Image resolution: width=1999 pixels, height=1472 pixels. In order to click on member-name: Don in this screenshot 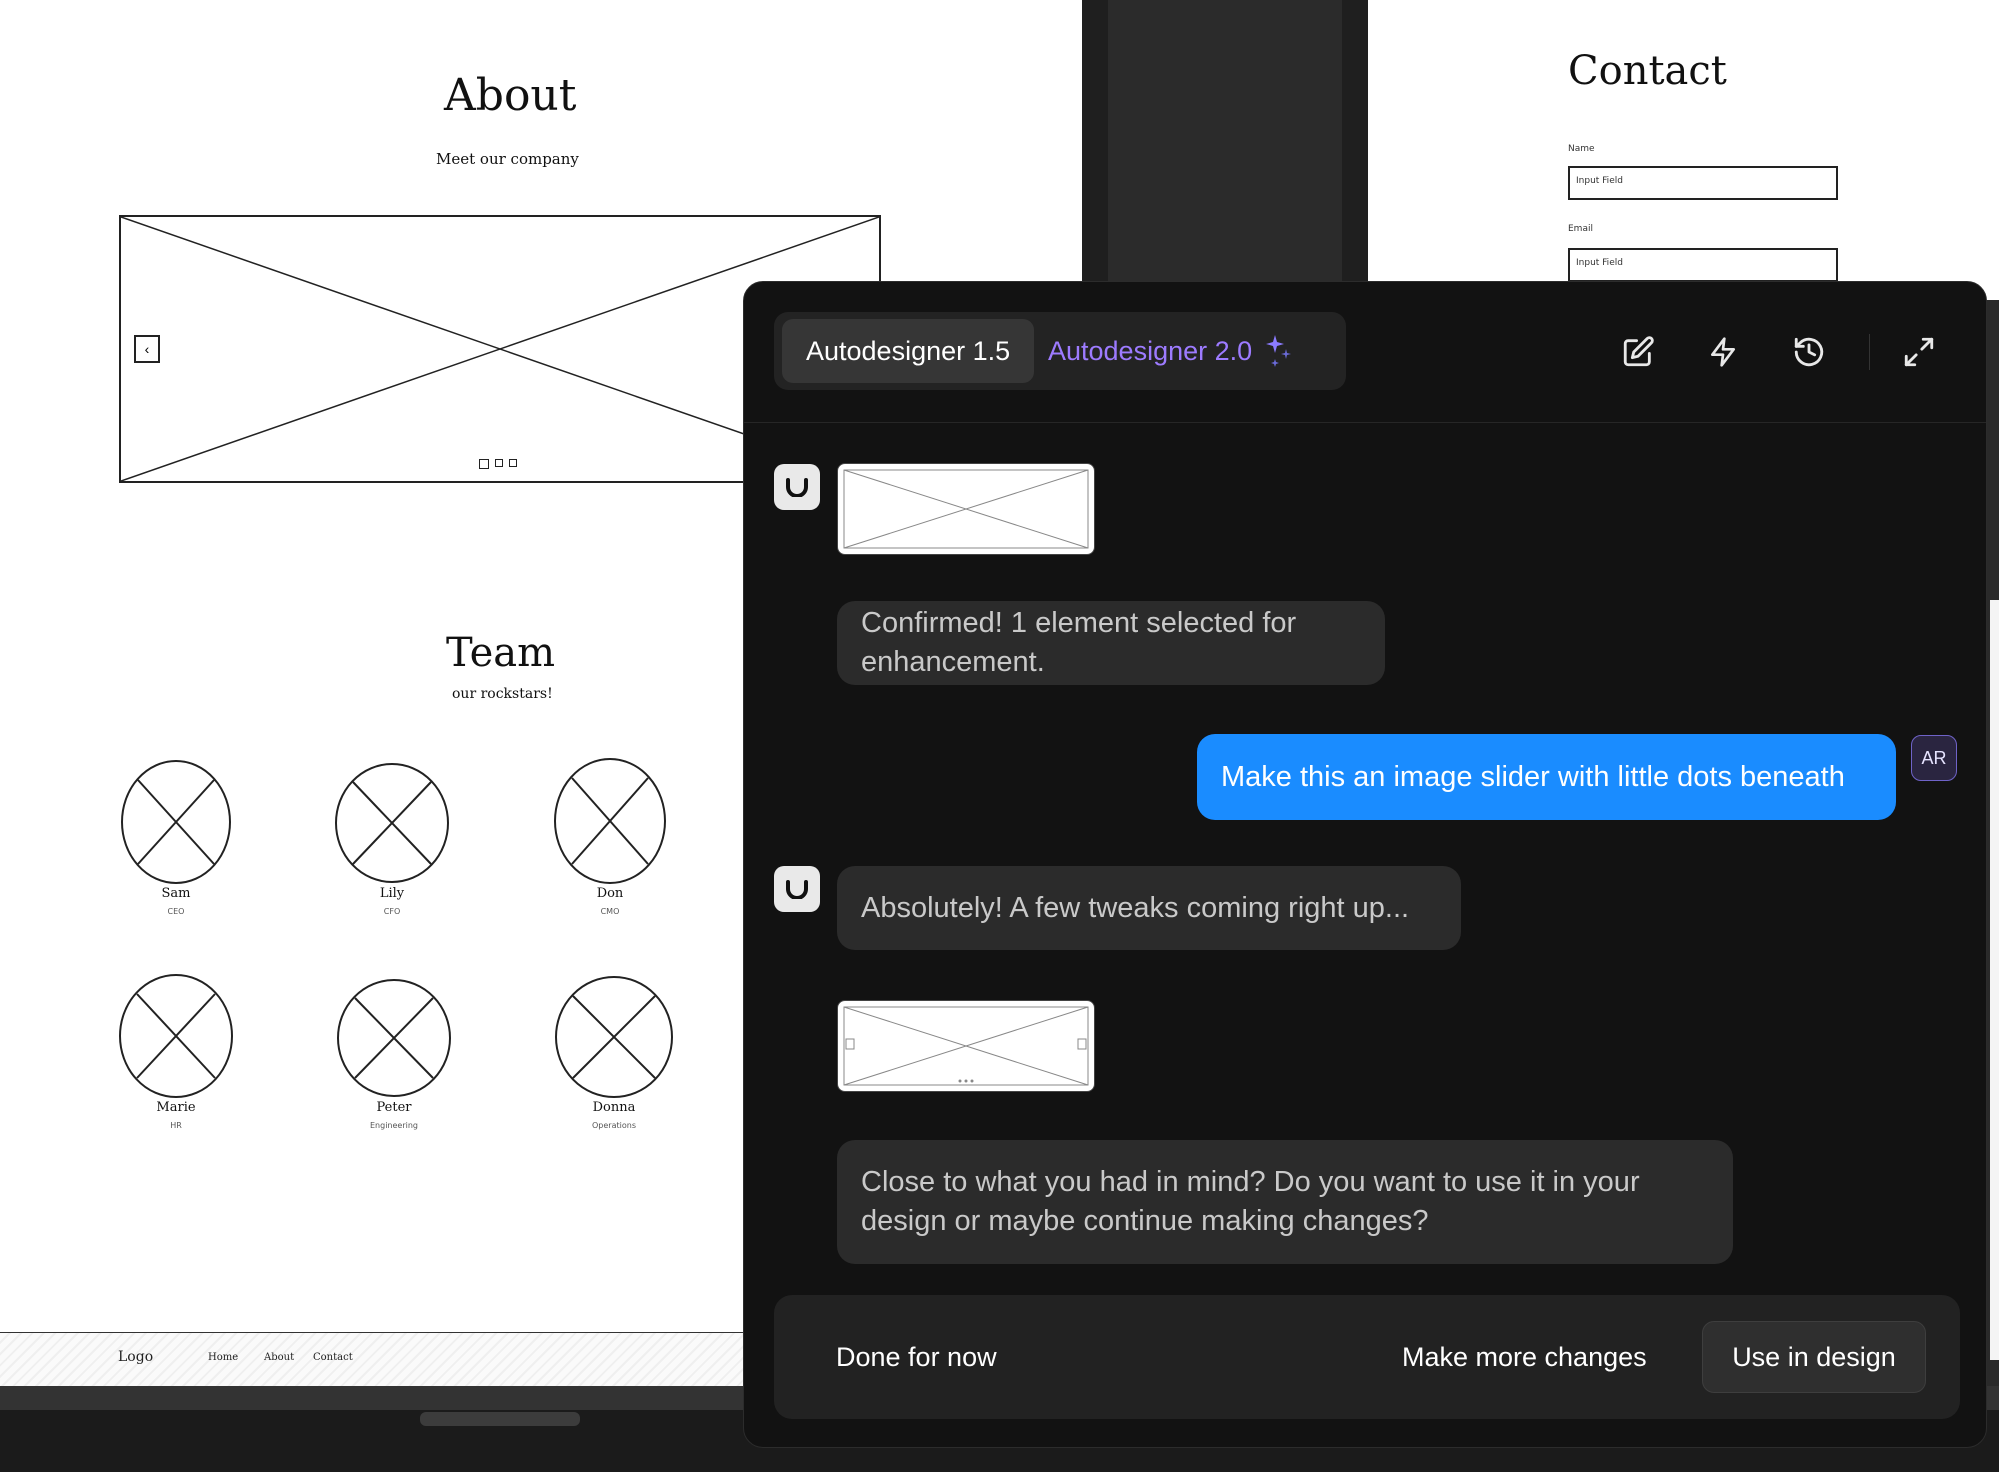, I will do `click(610, 893)`.